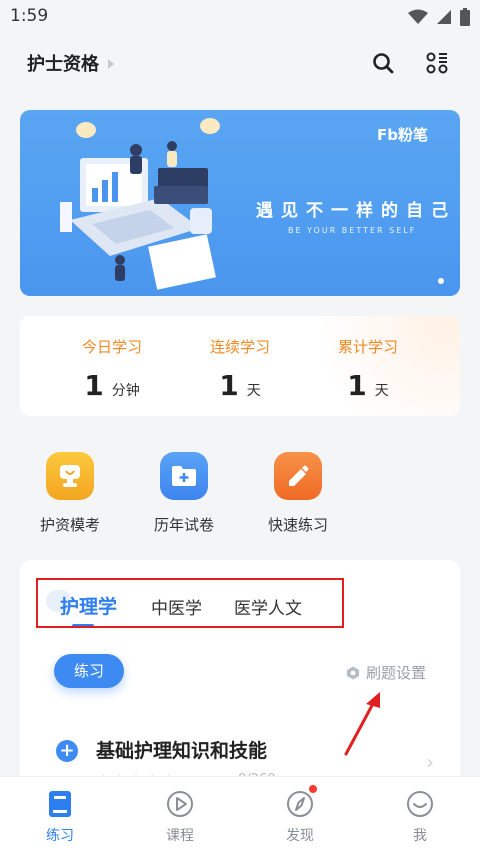  Describe the element at coordinates (298, 476) in the screenshot. I see `pencil-icon` at that location.